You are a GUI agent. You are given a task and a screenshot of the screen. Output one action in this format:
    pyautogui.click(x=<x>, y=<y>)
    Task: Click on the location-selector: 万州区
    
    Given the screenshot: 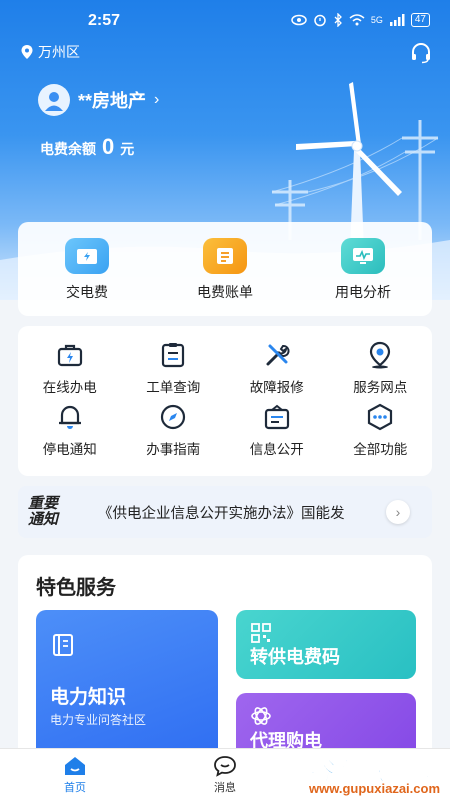 What is the action you would take?
    pyautogui.click(x=50, y=52)
    